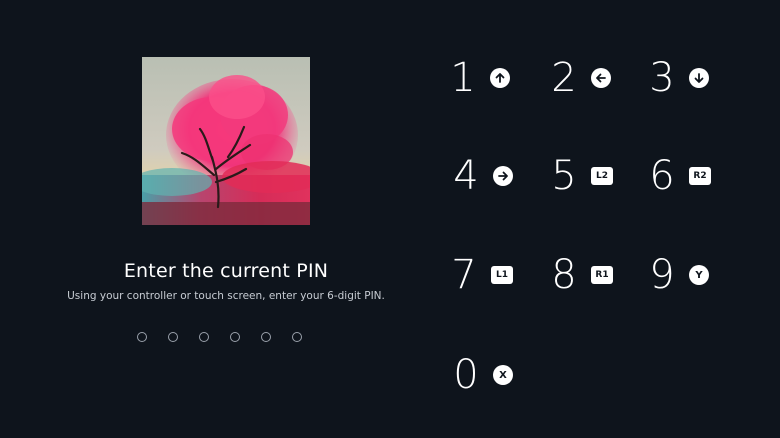  I want to click on pin-indicator, so click(219, 337).